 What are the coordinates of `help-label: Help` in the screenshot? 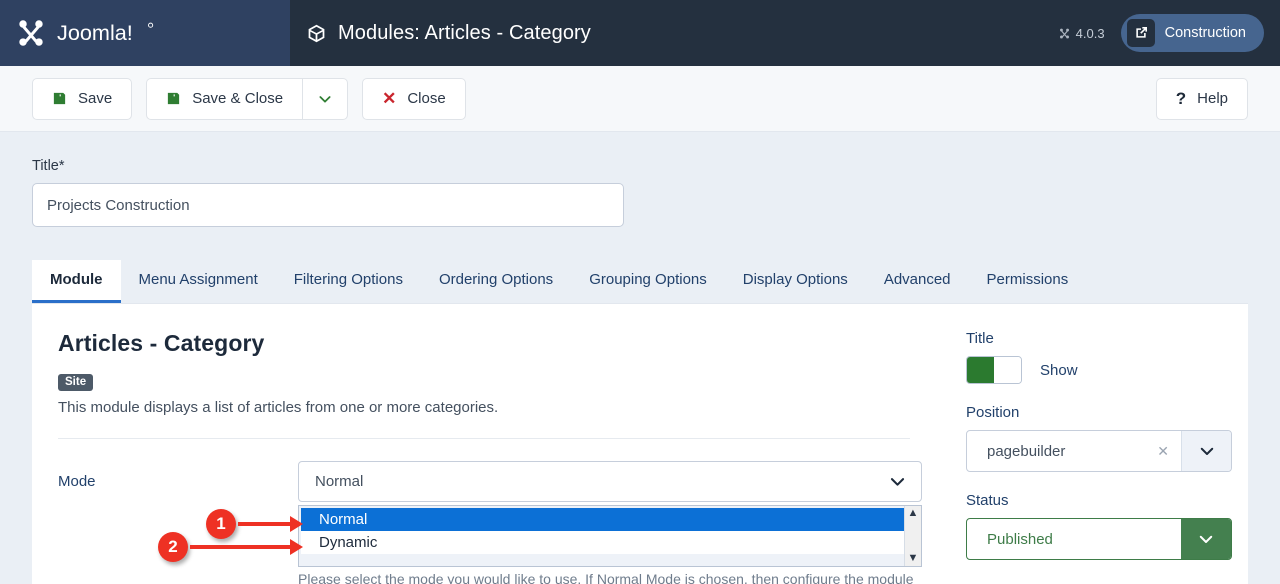 It's located at (1212, 98).